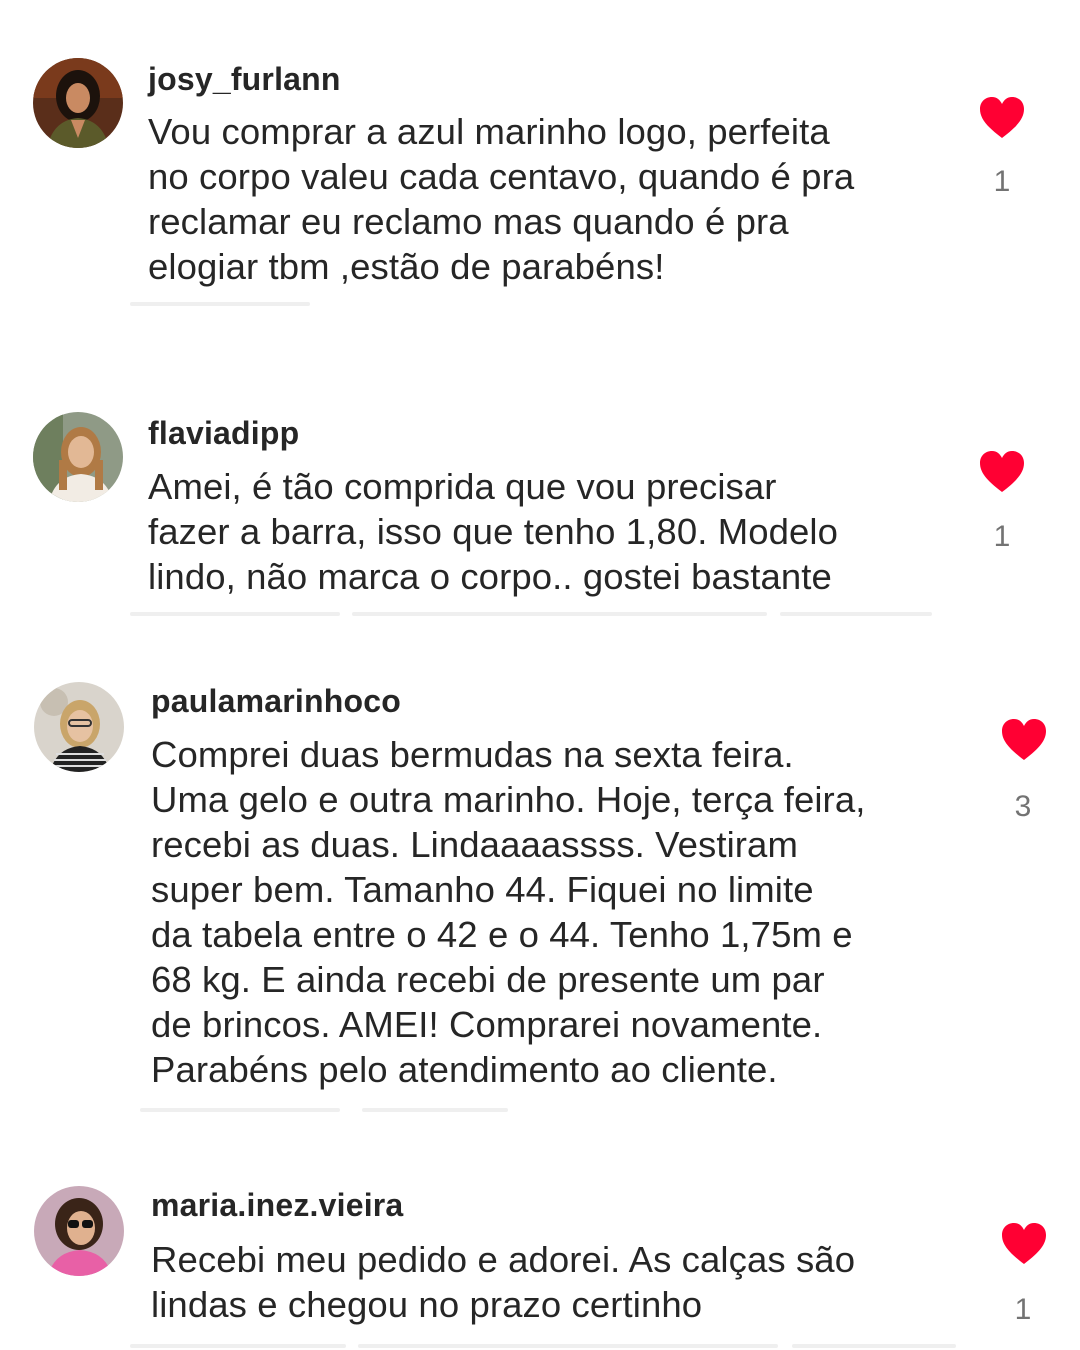 This screenshot has height=1350, width=1080. What do you see at coordinates (276, 701) in the screenshot?
I see `comment-username: paulamarinhoco` at bounding box center [276, 701].